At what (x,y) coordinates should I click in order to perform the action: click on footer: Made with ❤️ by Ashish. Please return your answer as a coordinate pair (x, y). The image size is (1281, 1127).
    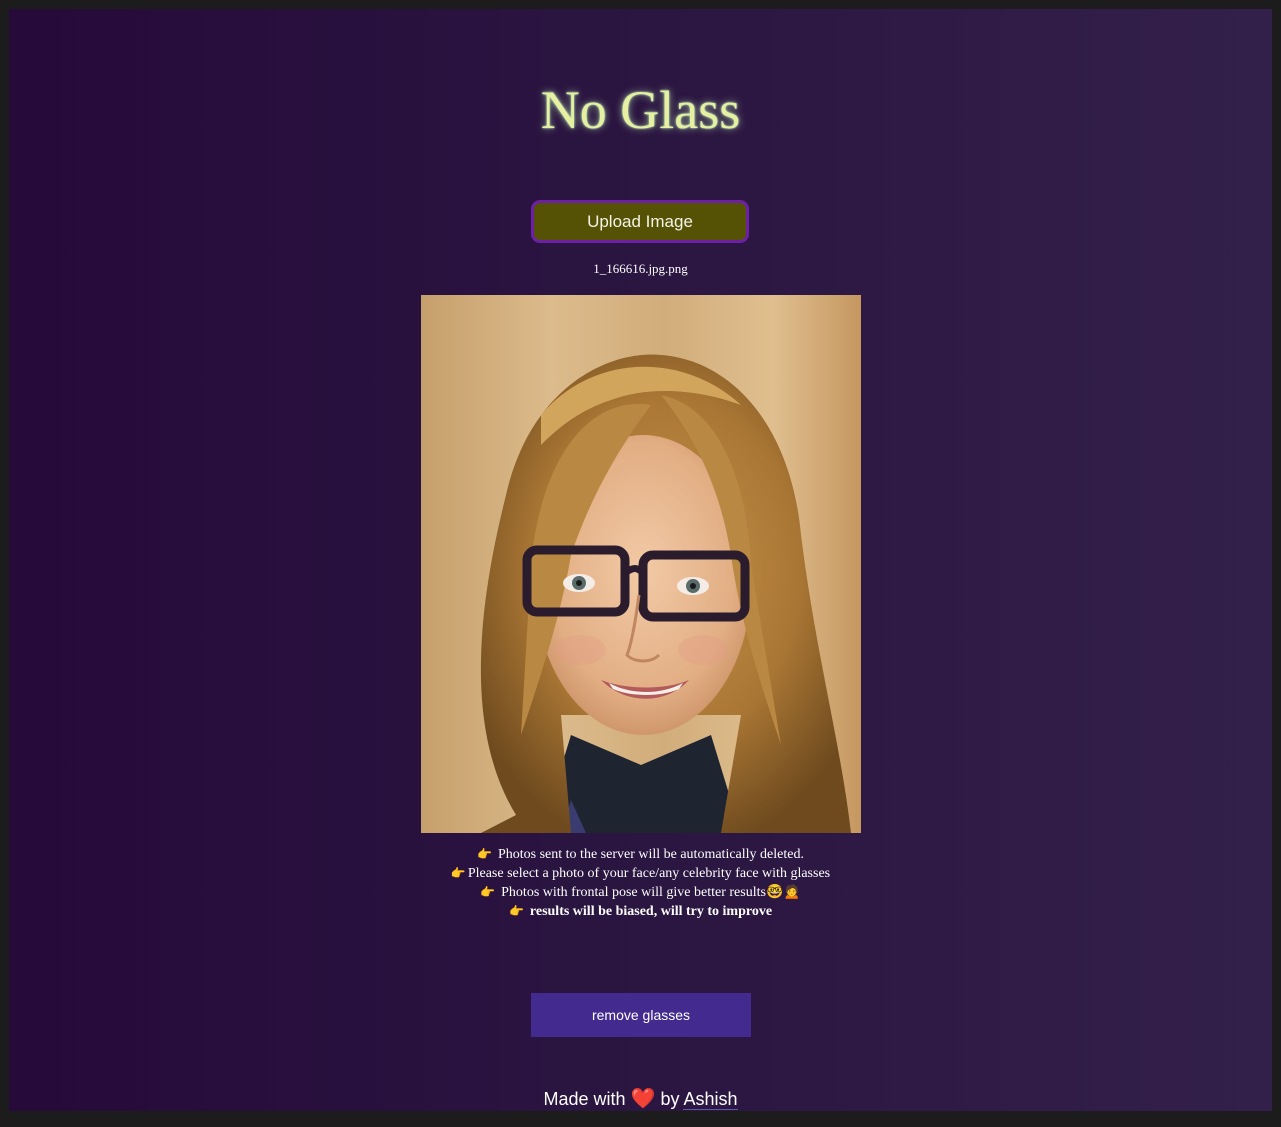
    Looking at the image, I should click on (640, 1098).